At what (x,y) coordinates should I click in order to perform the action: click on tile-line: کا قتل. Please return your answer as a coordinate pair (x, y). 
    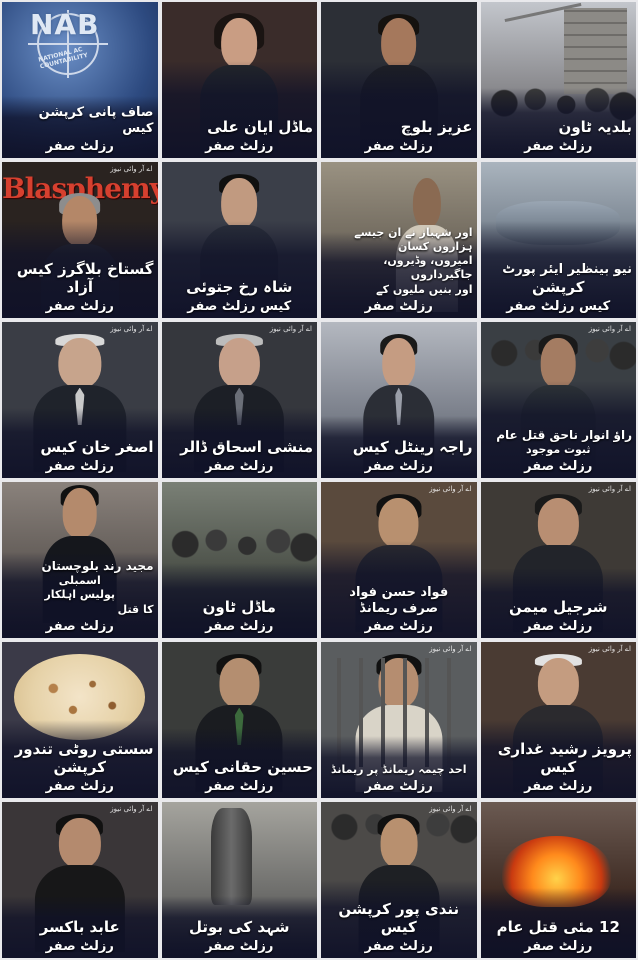
    Looking at the image, I should click on (135, 609).